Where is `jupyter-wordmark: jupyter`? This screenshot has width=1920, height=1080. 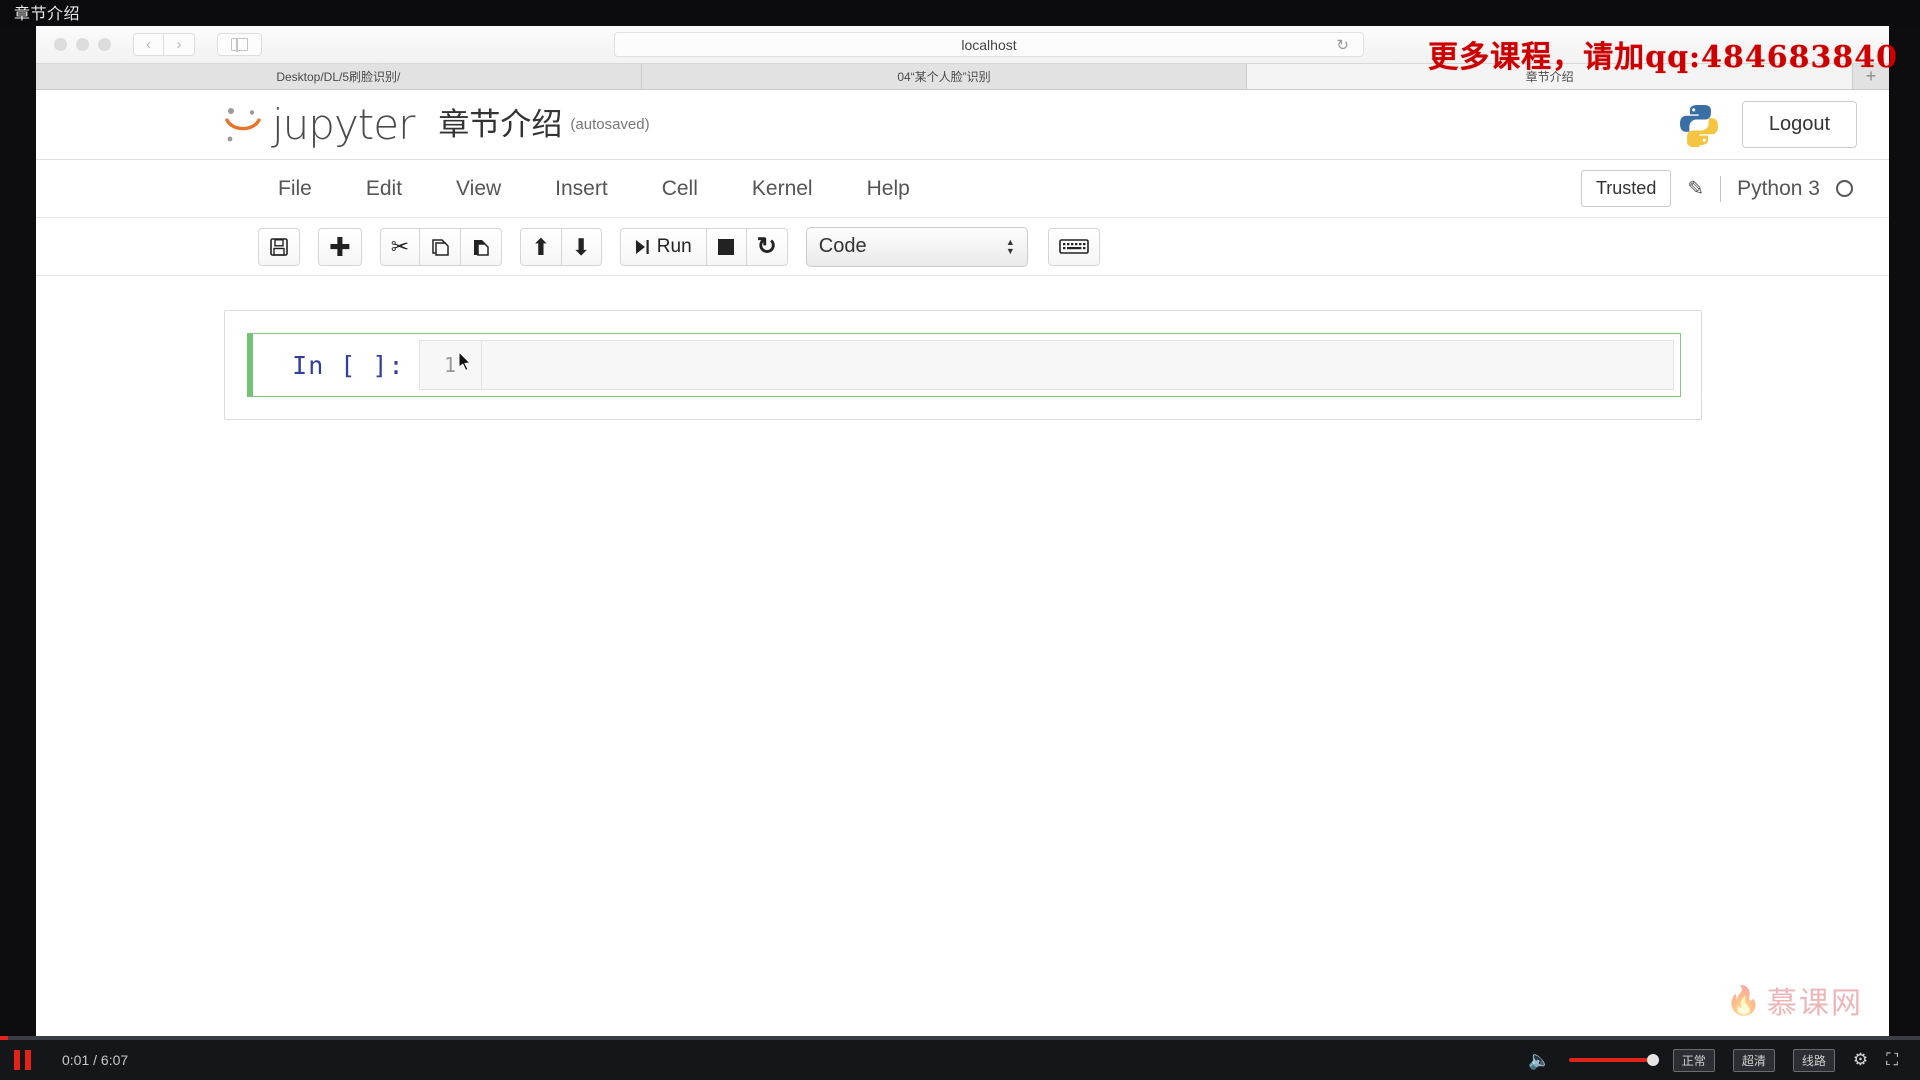
jupyter-wordmark: jupyter is located at coordinates (343, 124).